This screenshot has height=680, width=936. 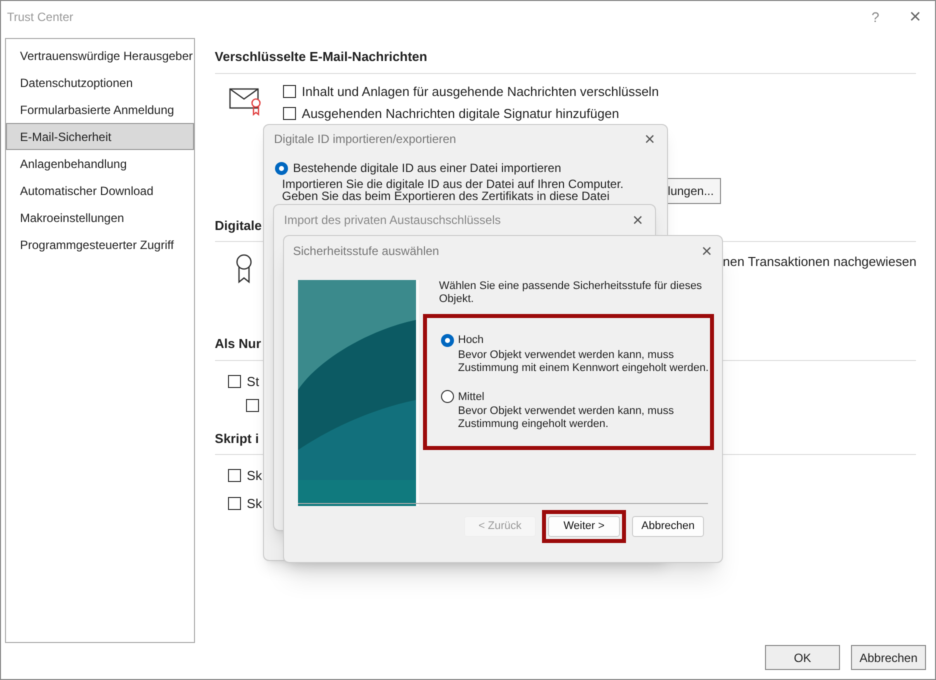 What do you see at coordinates (100, 163) in the screenshot?
I see `sidebar-item: Anlagenbehandlung` at bounding box center [100, 163].